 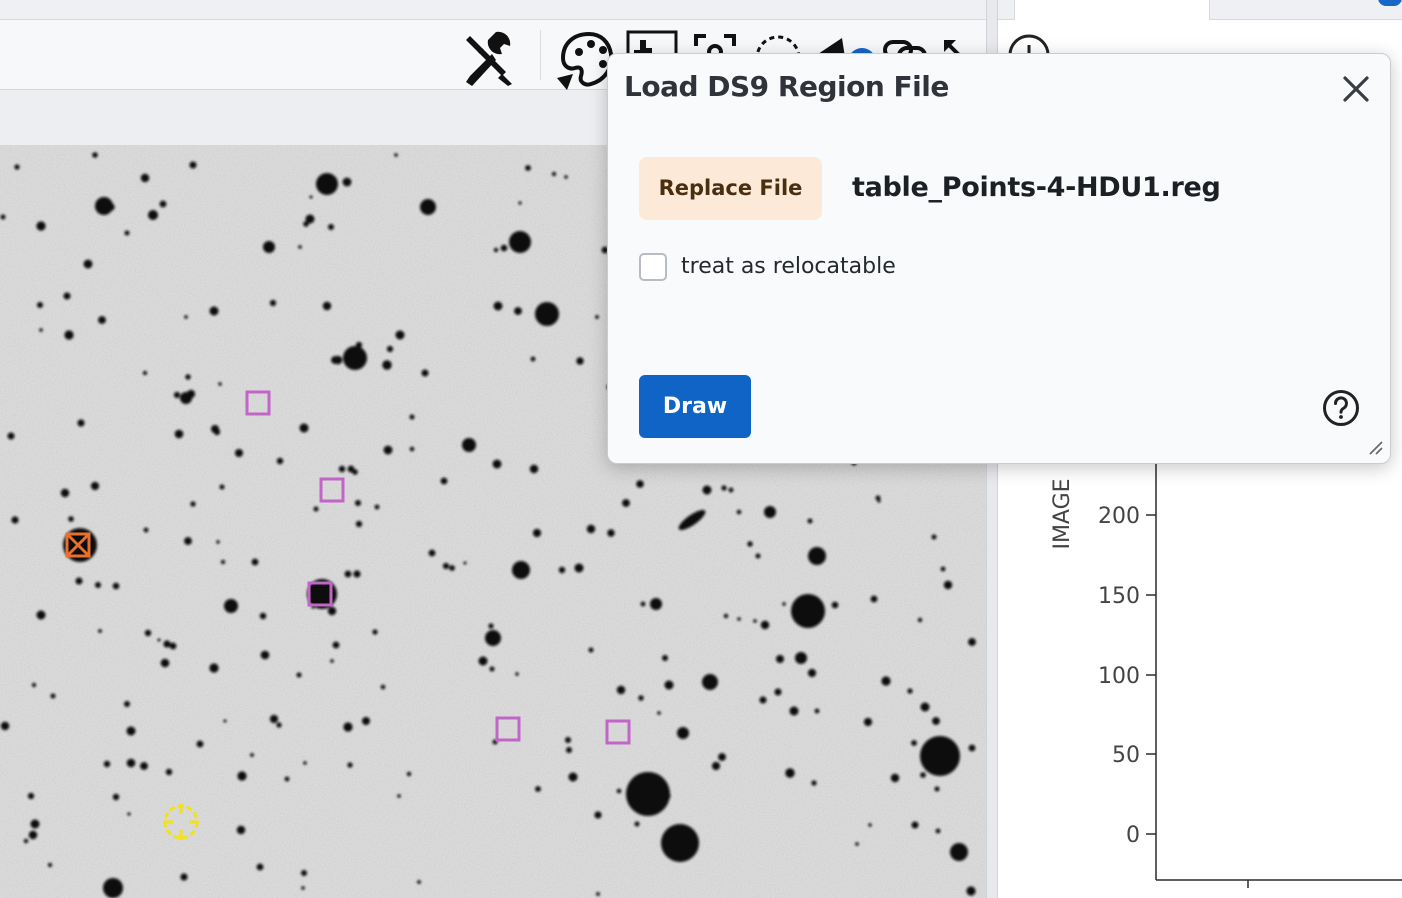 What do you see at coordinates (788, 266) in the screenshot?
I see `relocatable-label: treat as relocatable` at bounding box center [788, 266].